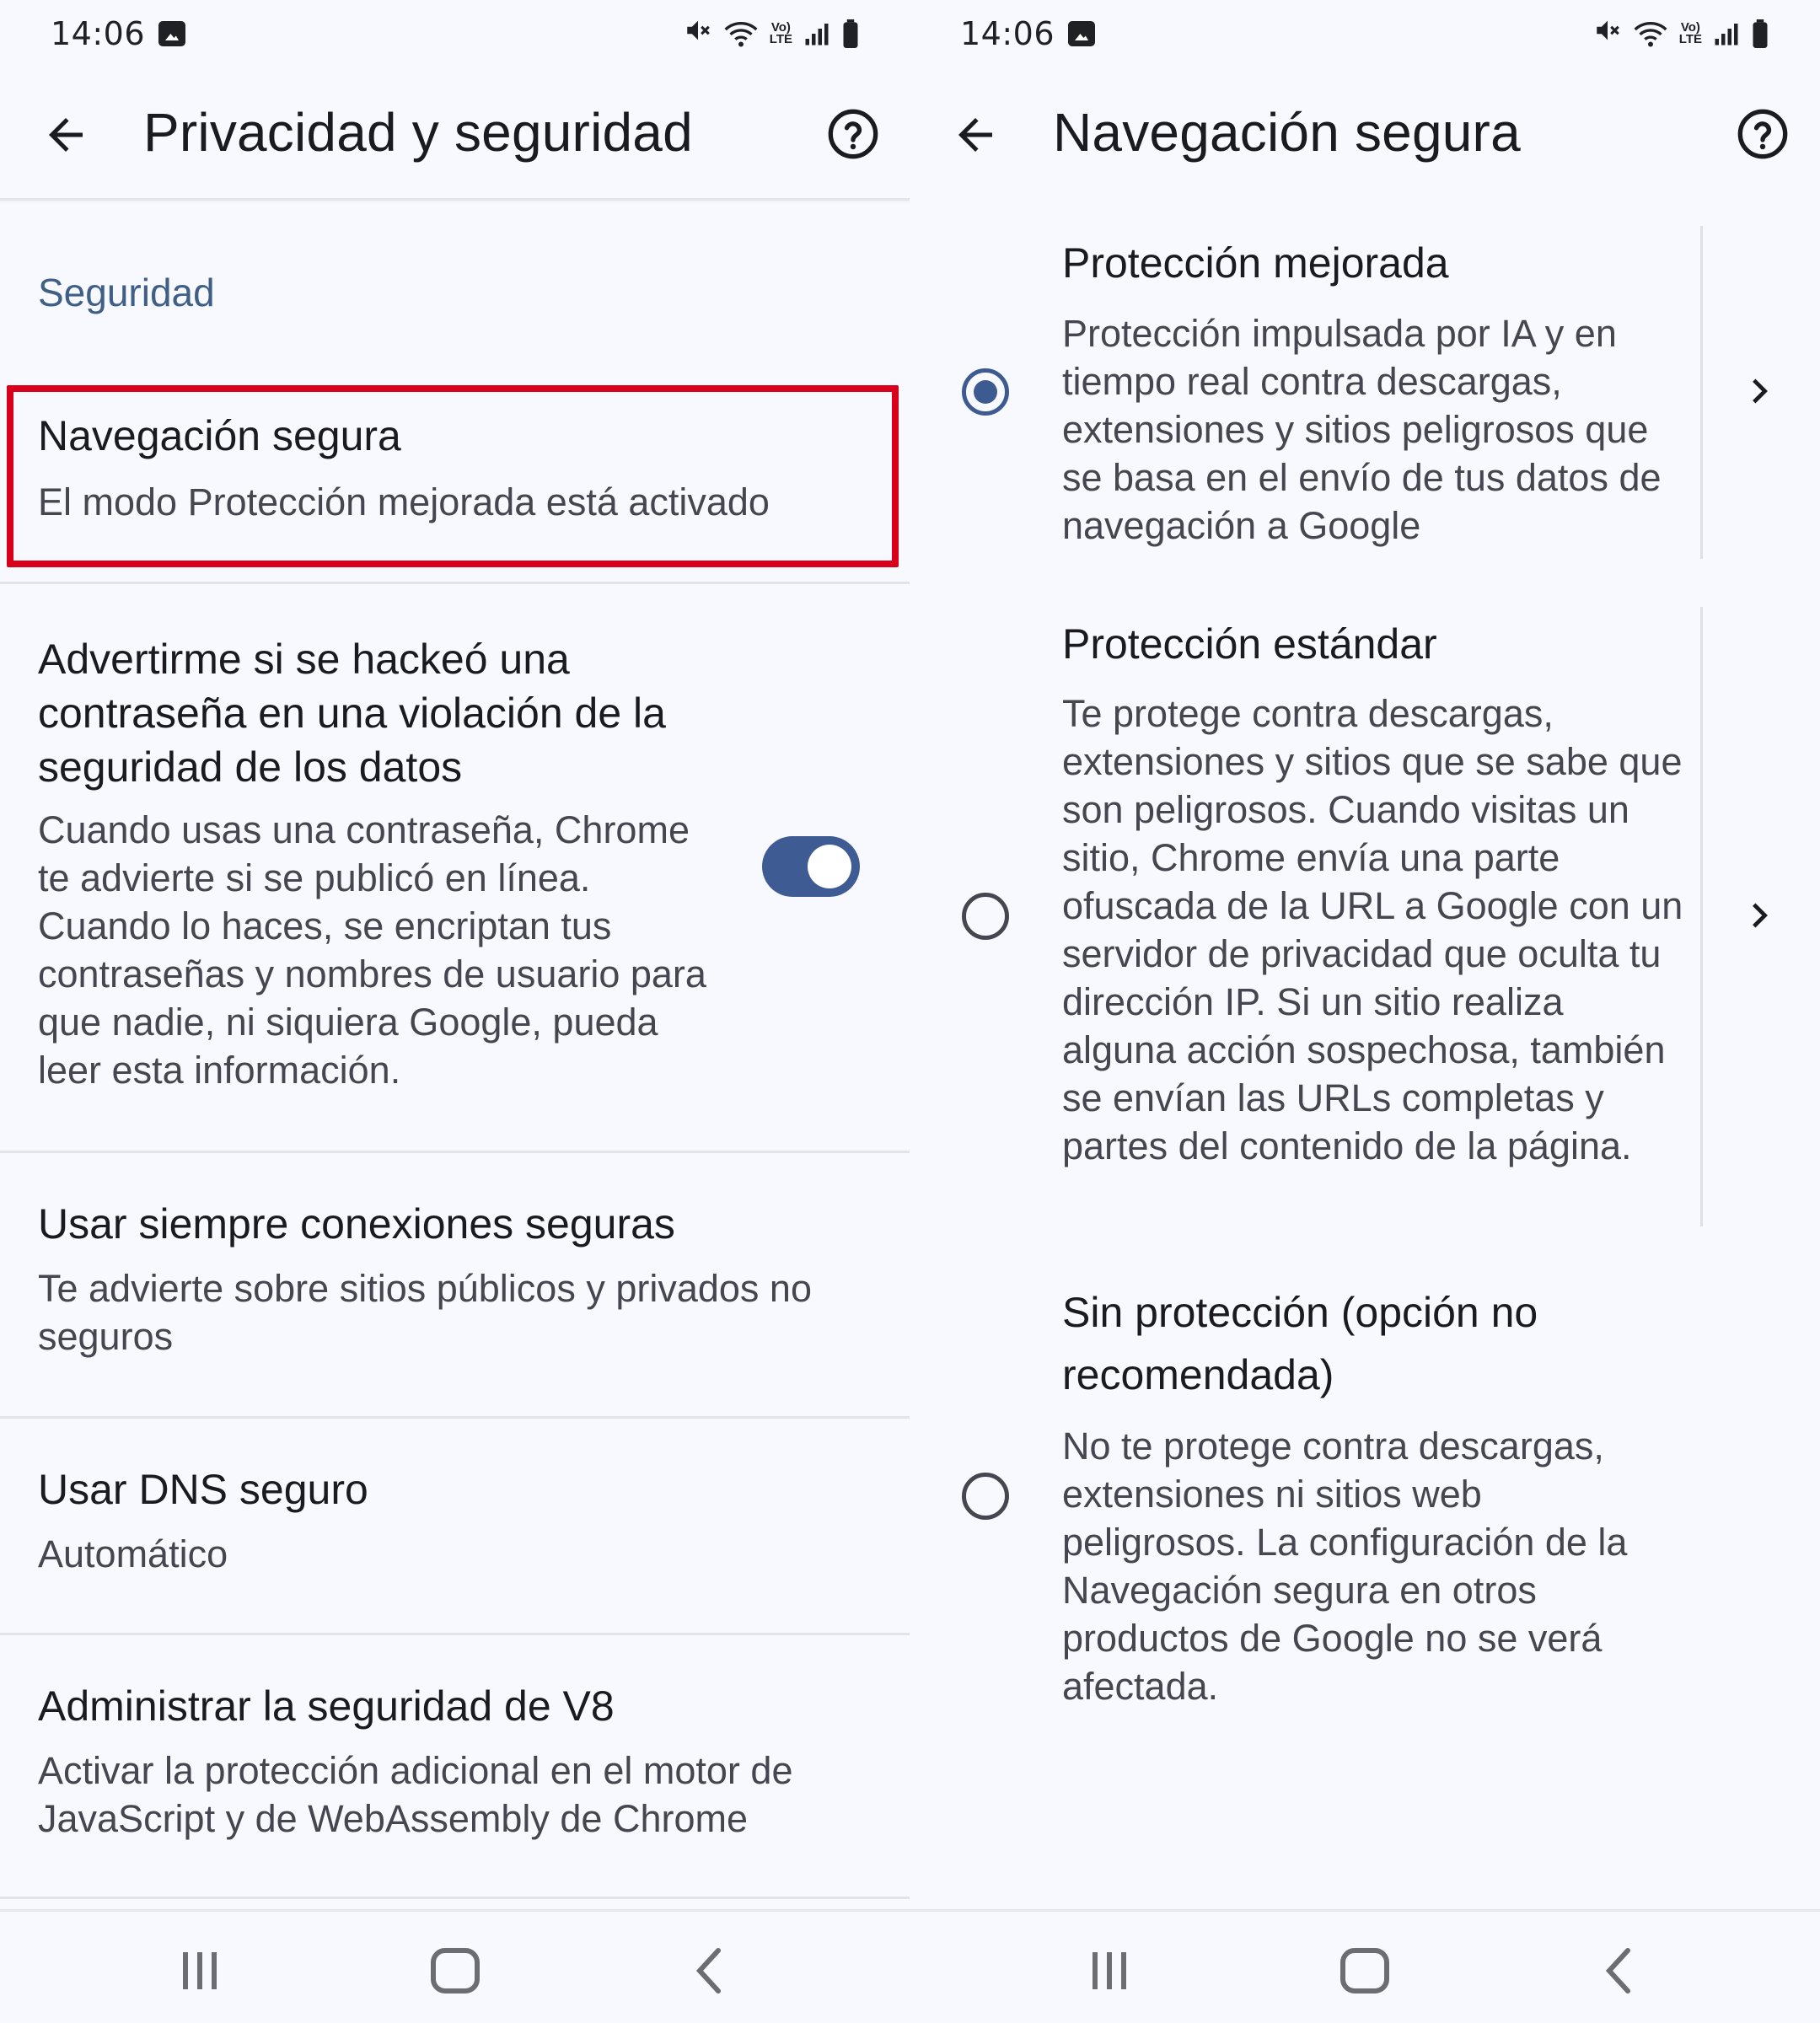  Describe the element at coordinates (418, 132) in the screenshot. I see `page-title: Privacidad y seguridad` at that location.